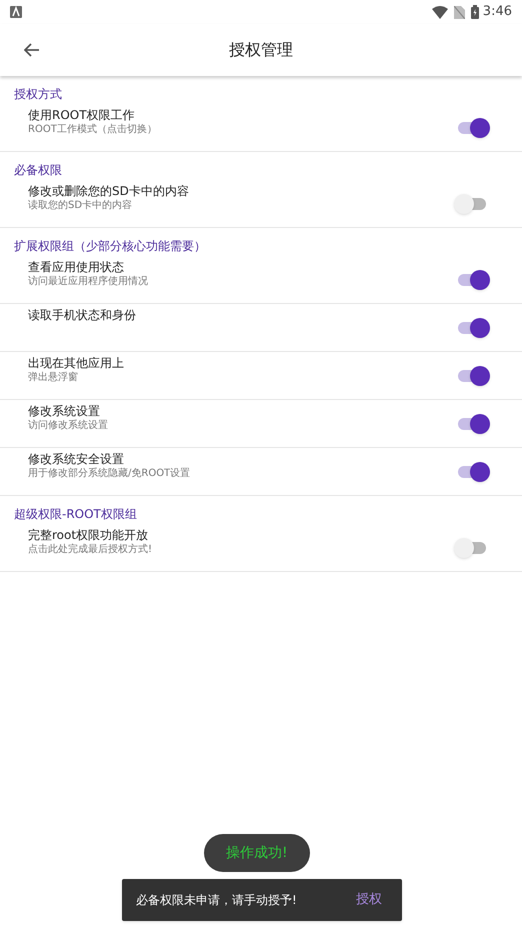  Describe the element at coordinates (93, 130) in the screenshot. I see `permission-description: ROOT工作模式（点击切换）` at that location.